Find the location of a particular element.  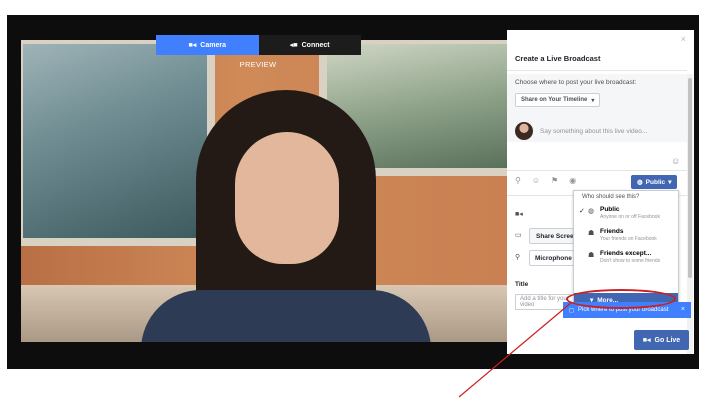

privacy-dropdown-header: Who should see this? is located at coordinates (611, 197).